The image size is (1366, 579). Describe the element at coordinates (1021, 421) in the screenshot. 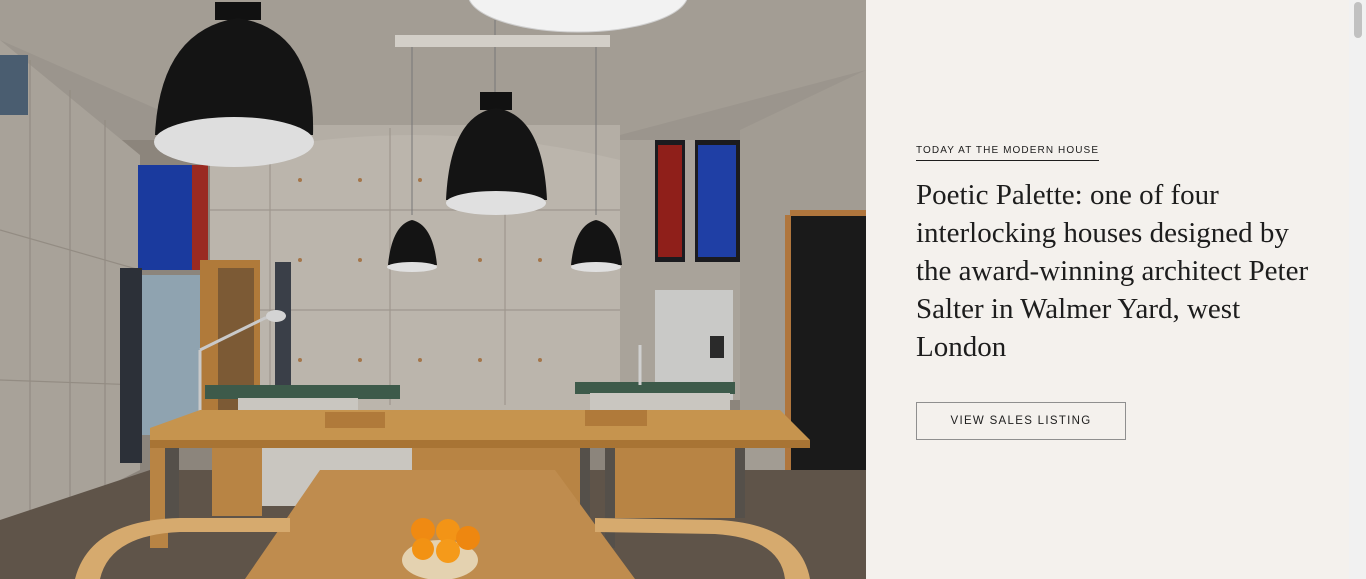

I see `view-sales-listing-button: VIEW SALES LISTING` at that location.